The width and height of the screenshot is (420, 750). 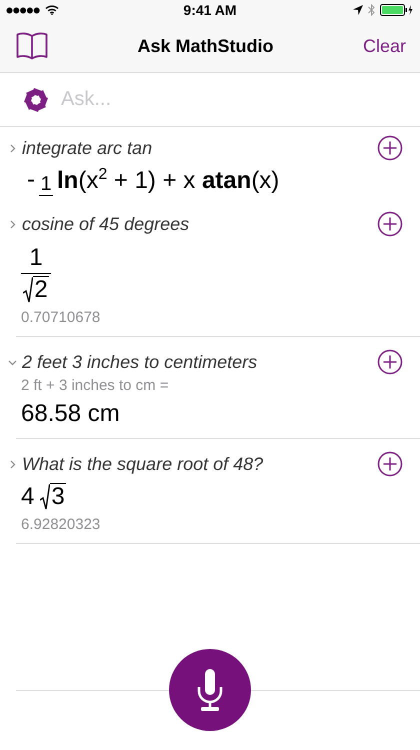 I want to click on decimal-value: 0.70710678, so click(x=61, y=317).